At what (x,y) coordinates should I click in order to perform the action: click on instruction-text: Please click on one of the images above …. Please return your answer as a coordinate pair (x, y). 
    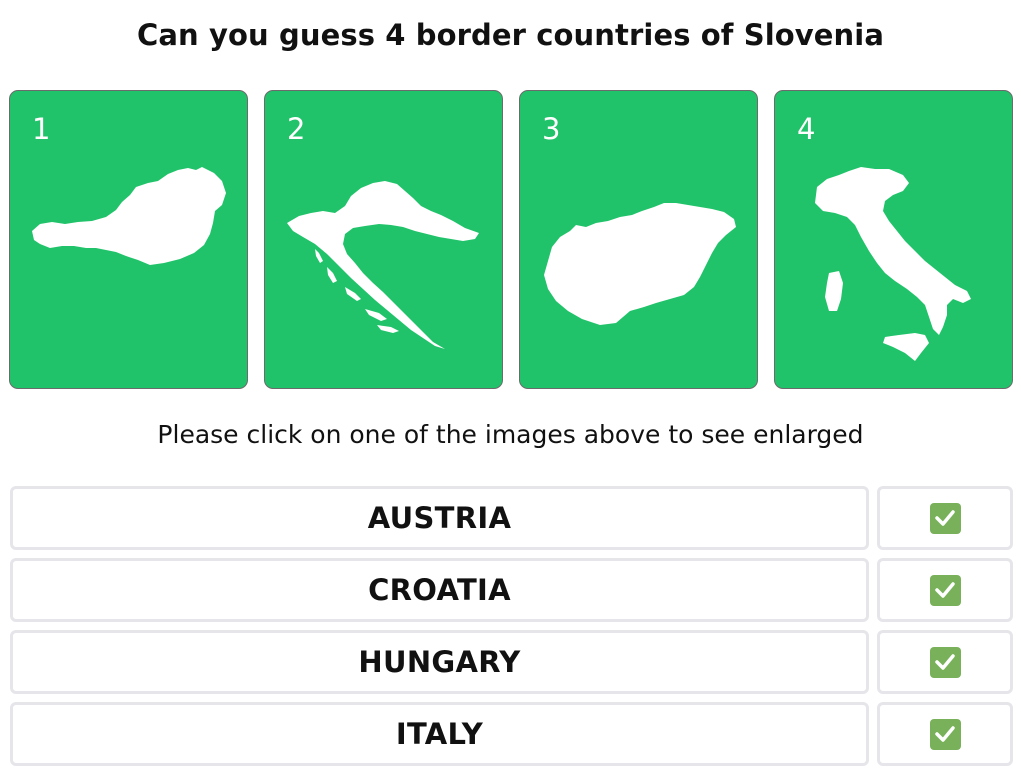
    Looking at the image, I should click on (510, 434).